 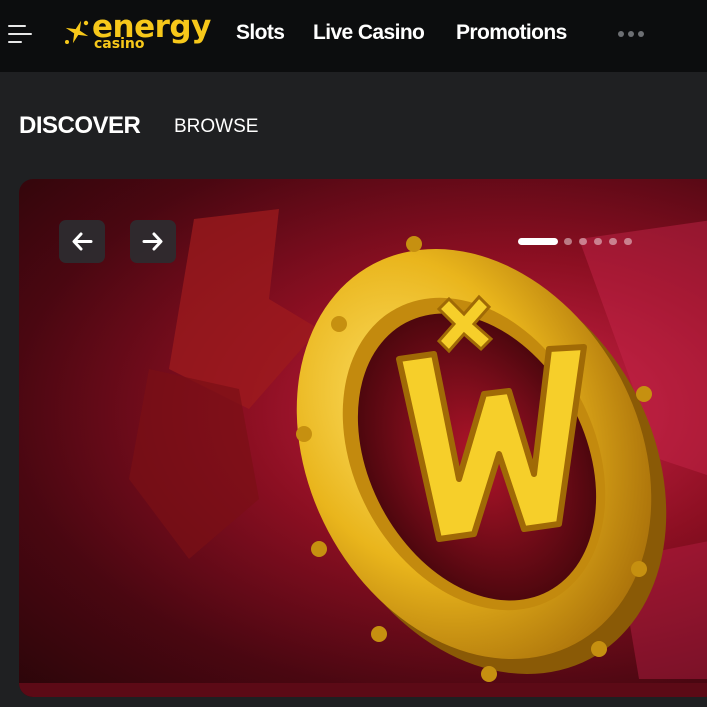 I want to click on logo-subtitle: casino, so click(x=119, y=44).